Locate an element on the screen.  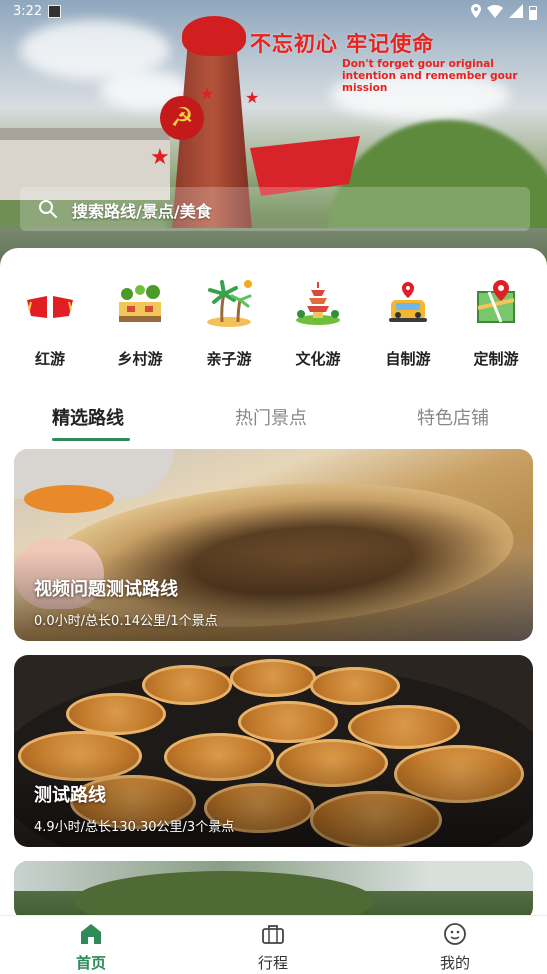
hammer-sickle-emblem: ☭ is located at coordinates (182, 118).